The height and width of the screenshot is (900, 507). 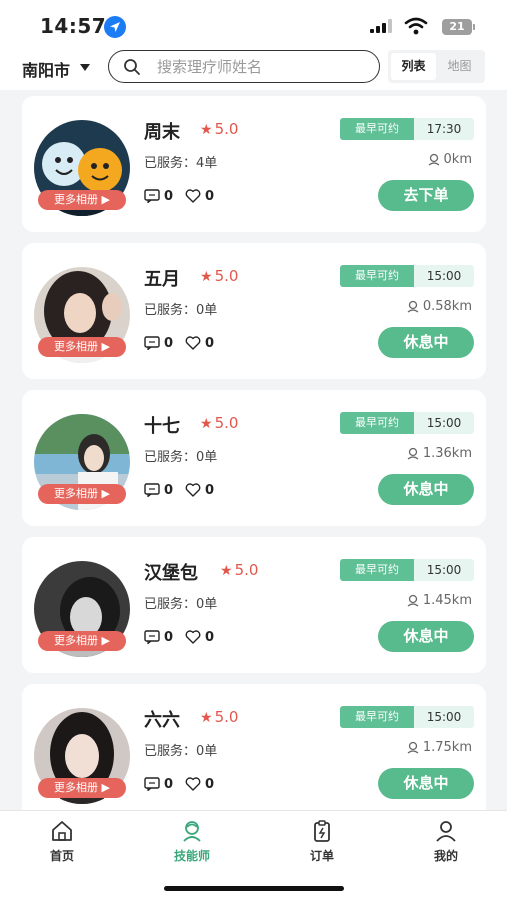 What do you see at coordinates (262, 67) in the screenshot?
I see `search-input` at bounding box center [262, 67].